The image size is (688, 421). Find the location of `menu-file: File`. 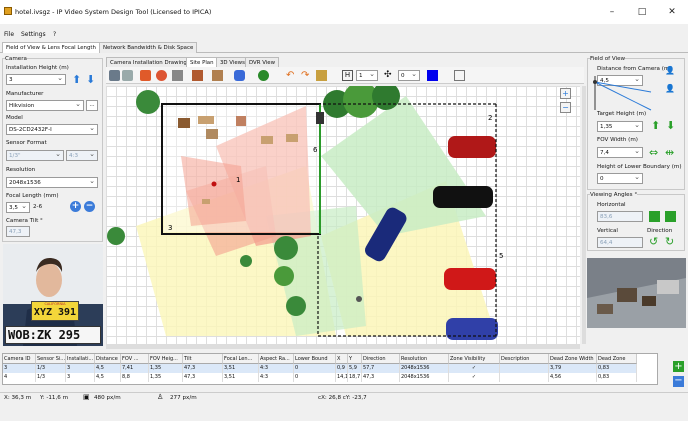

menu-file: File is located at coordinates (9, 34).